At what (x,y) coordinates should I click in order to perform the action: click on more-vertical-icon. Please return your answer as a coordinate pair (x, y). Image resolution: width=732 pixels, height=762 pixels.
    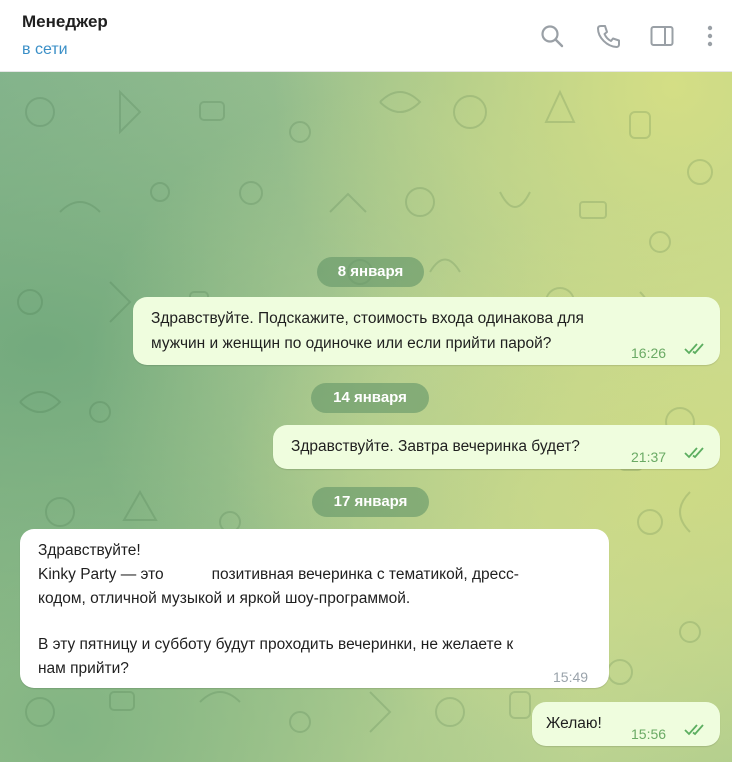
    Looking at the image, I should click on (710, 36).